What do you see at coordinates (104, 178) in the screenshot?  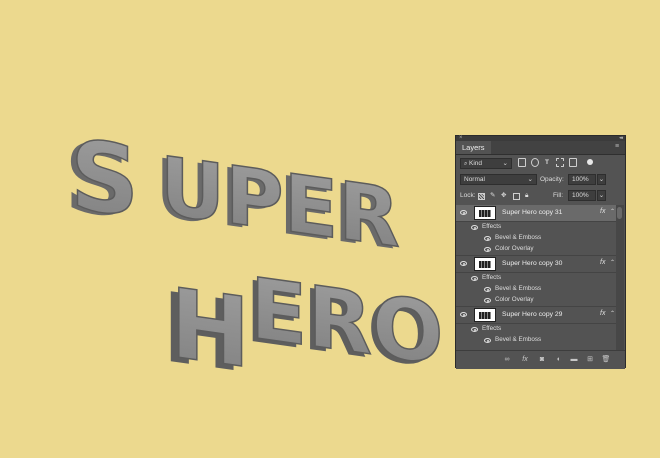 I see `svg-text: S` at bounding box center [104, 178].